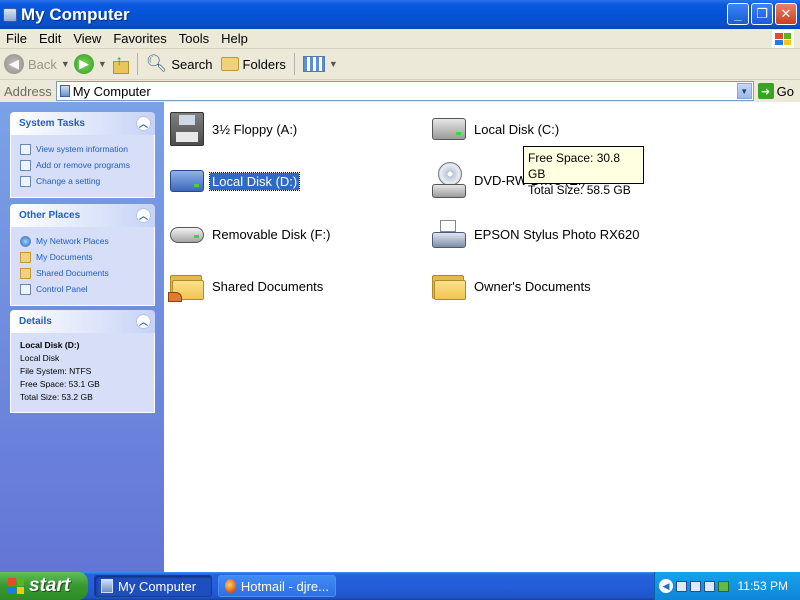 The width and height of the screenshot is (800, 600). I want to click on system-tasks-header: System Tasks ︿, so click(82, 123).